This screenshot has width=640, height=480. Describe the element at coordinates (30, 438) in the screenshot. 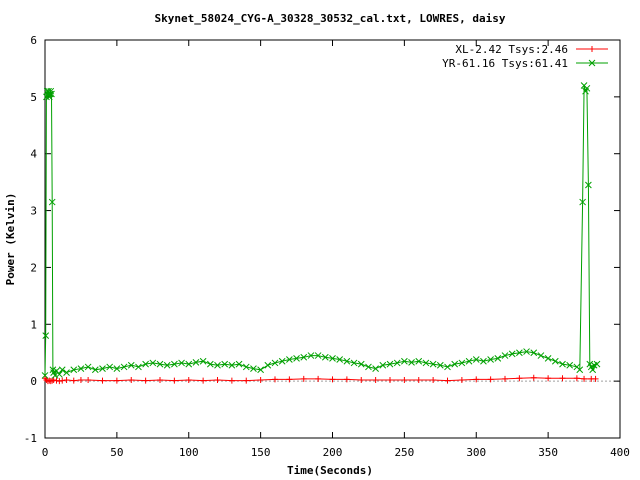

I see `y-tick-label: -1` at that location.